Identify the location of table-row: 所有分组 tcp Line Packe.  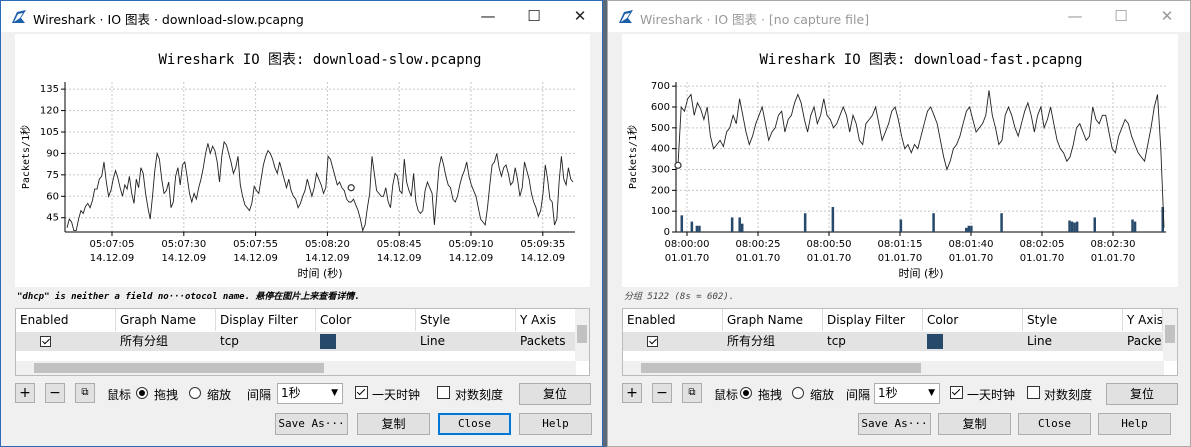
(893, 341).